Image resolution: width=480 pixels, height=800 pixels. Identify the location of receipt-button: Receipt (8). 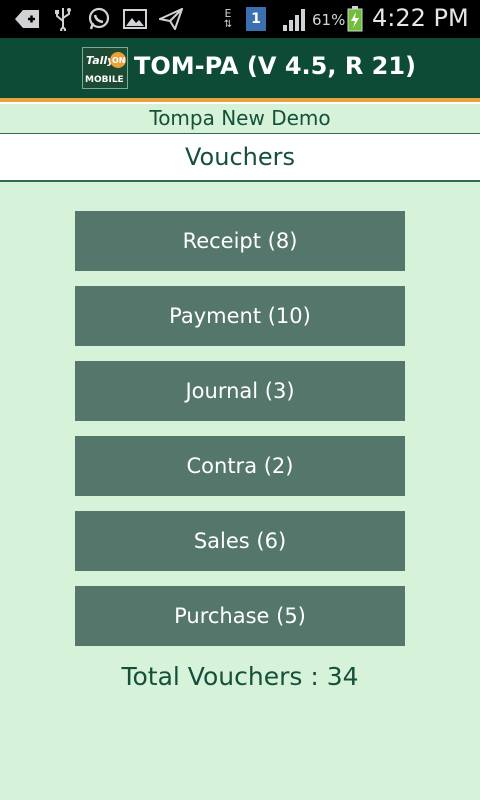
(240, 241).